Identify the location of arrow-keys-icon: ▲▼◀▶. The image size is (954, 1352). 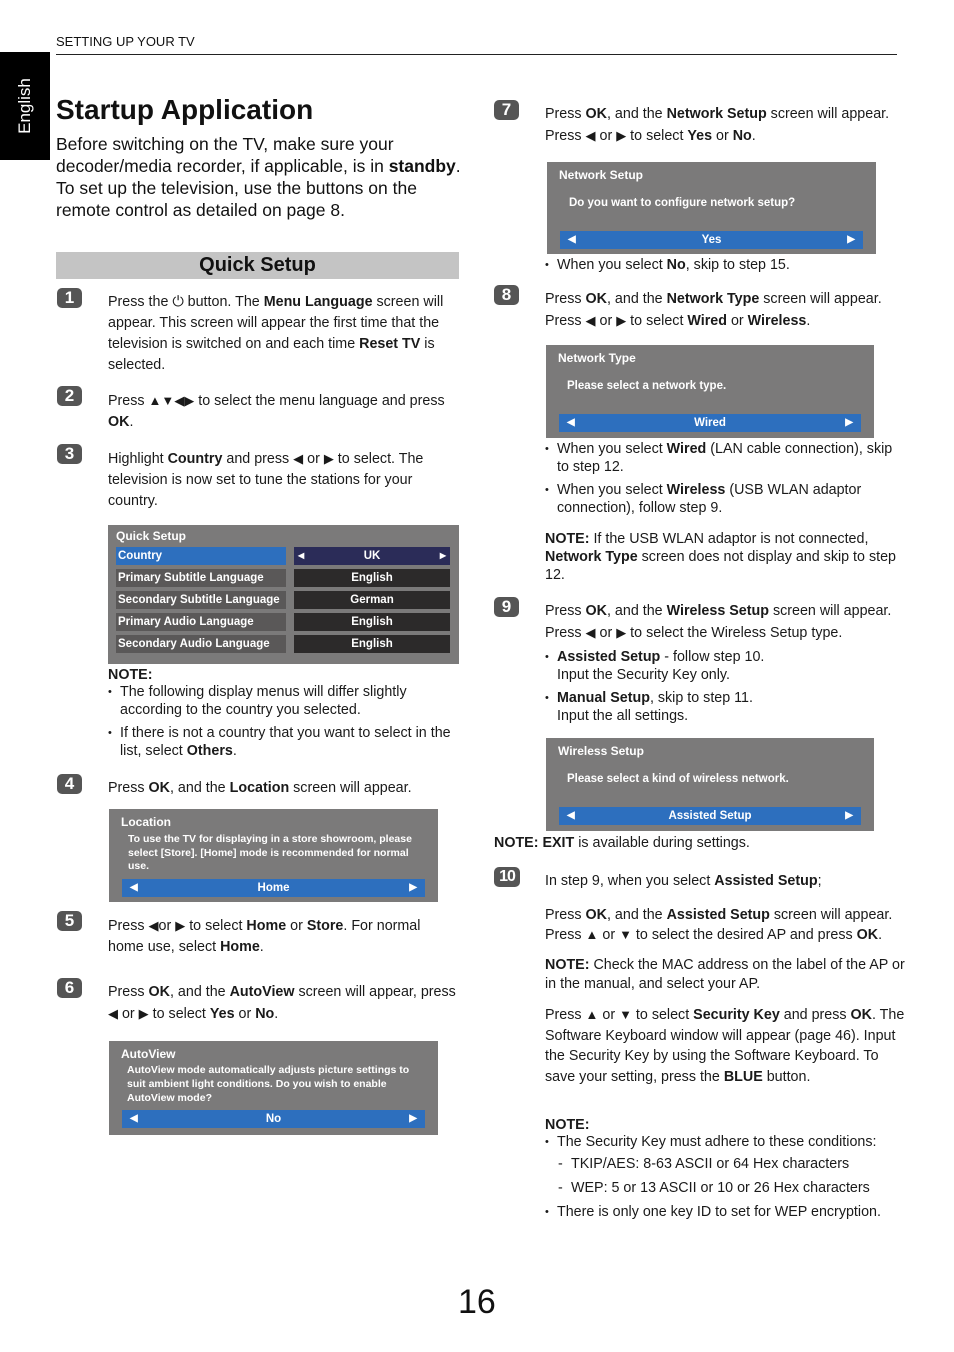
(171, 400).